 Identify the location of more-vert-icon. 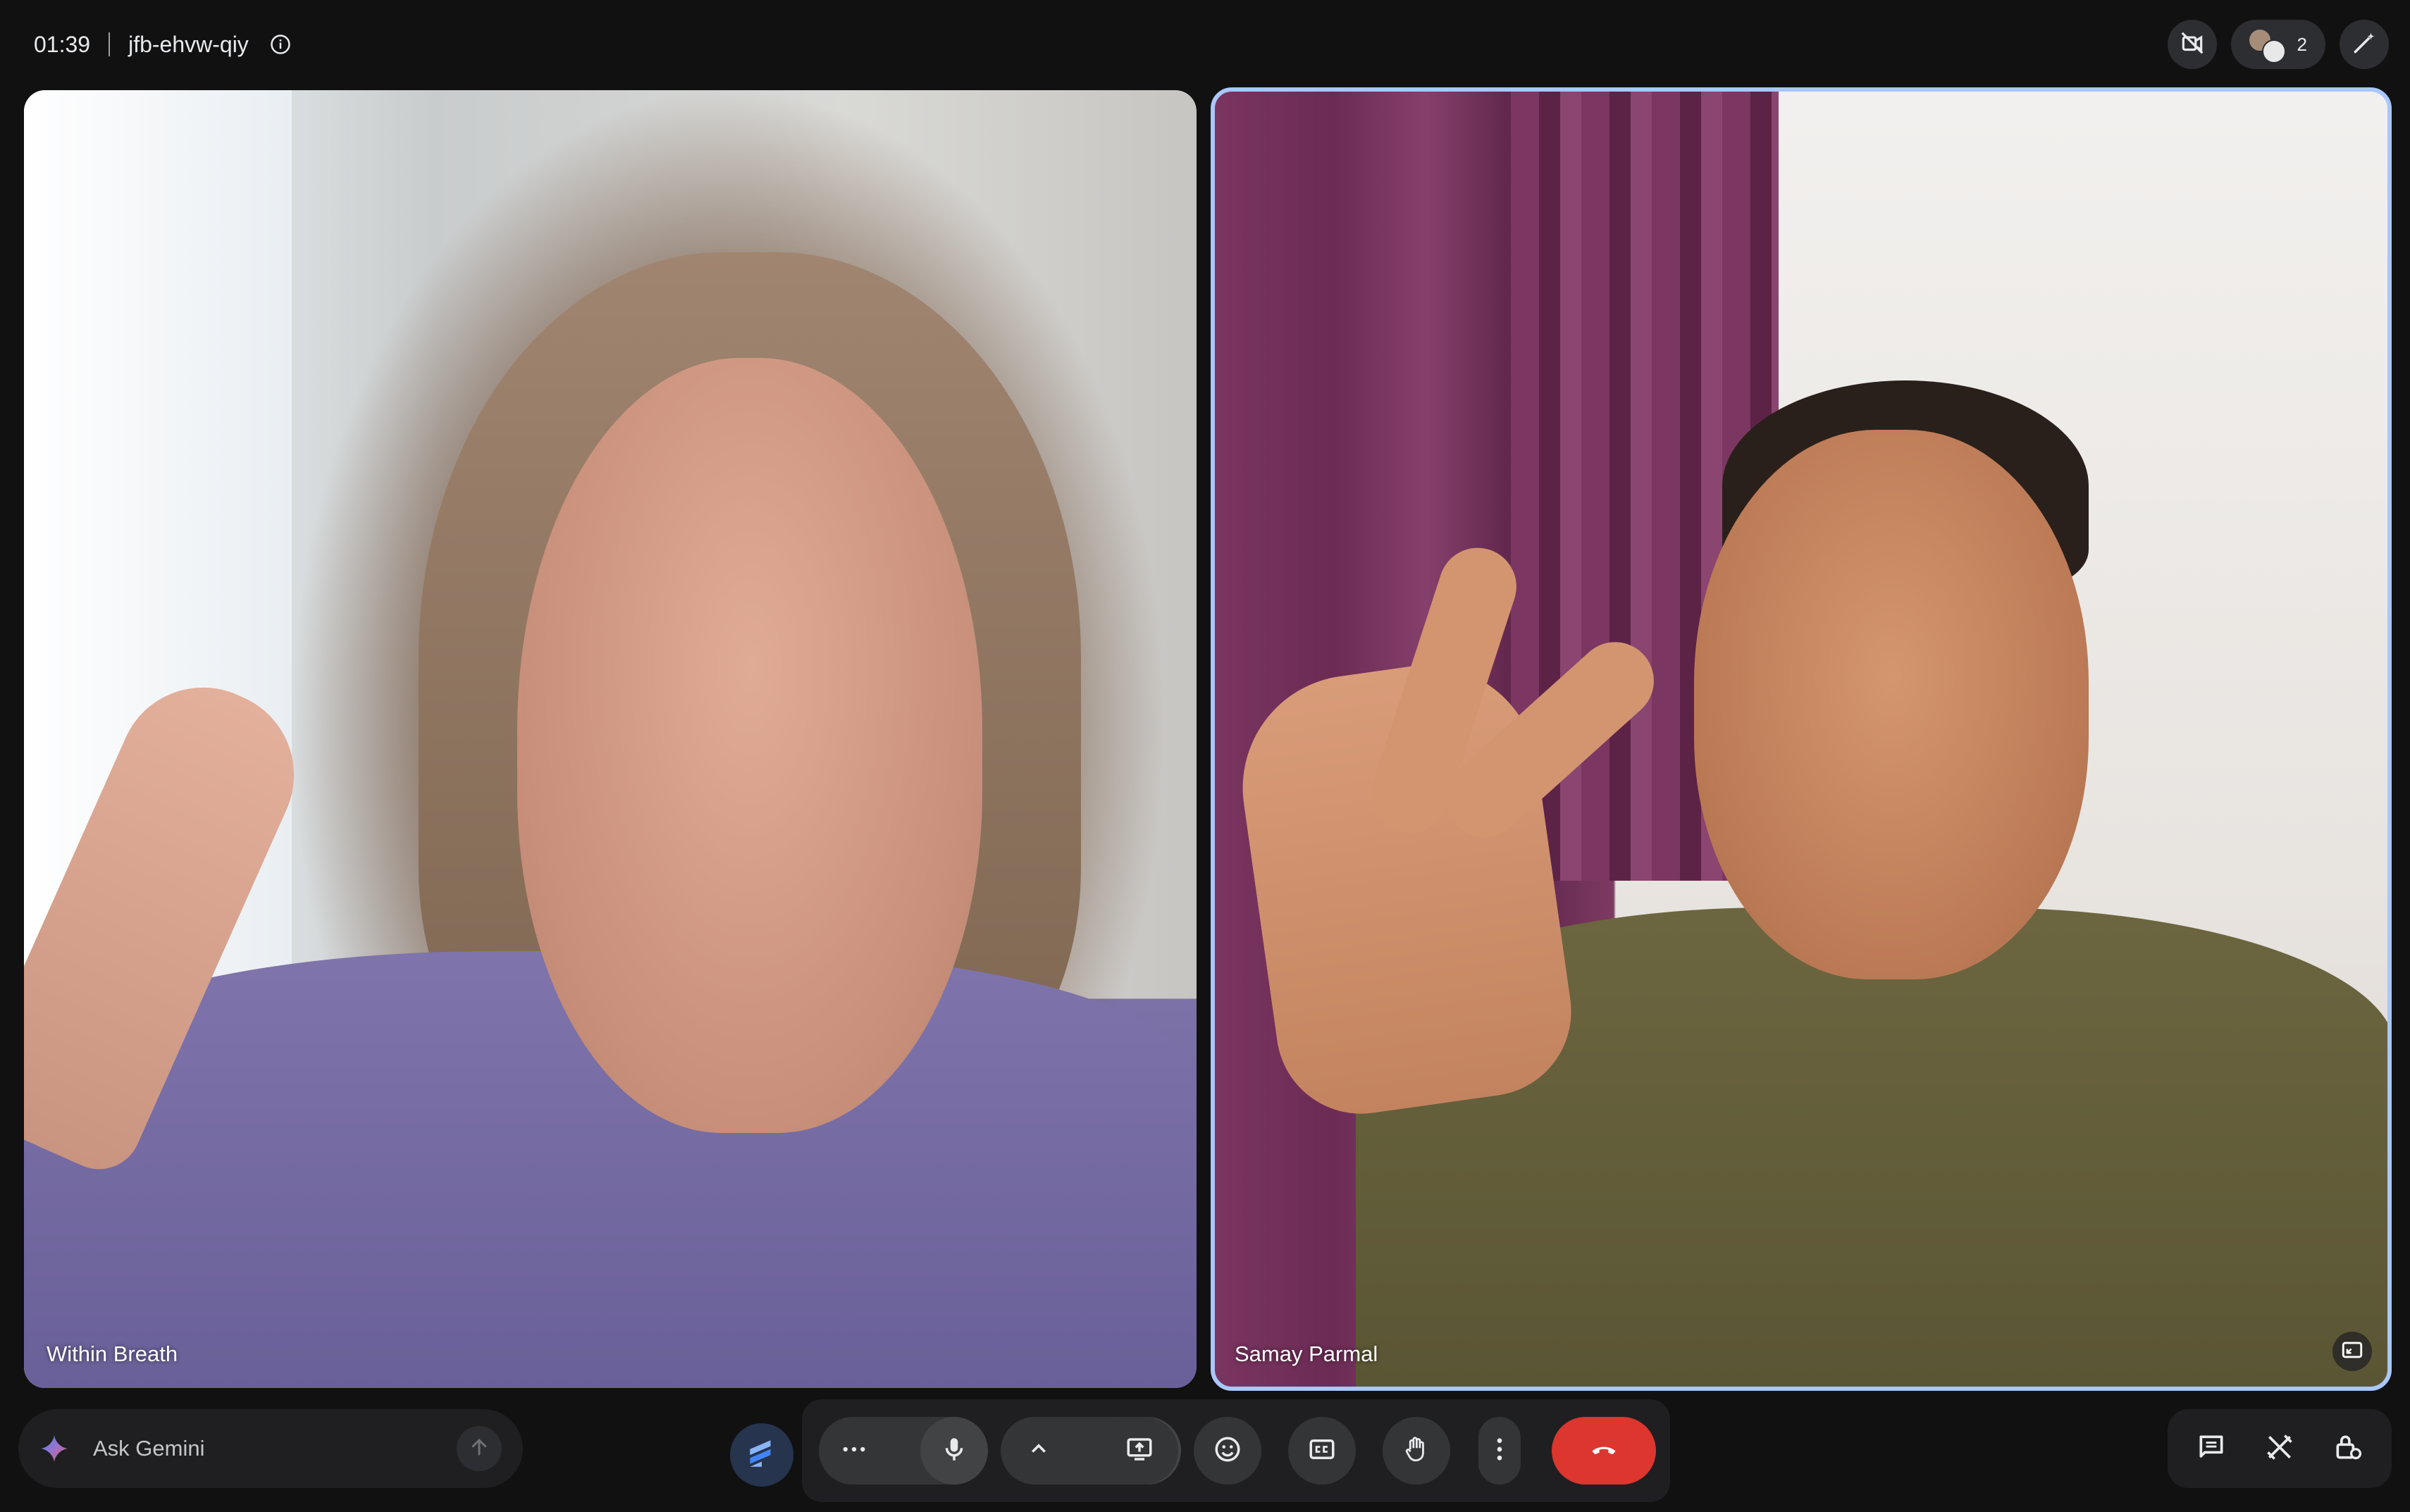
(1500, 1451).